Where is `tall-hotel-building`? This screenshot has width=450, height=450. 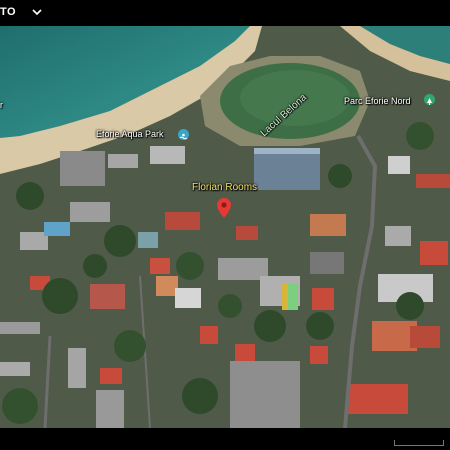 tall-hotel-building is located at coordinates (287, 169).